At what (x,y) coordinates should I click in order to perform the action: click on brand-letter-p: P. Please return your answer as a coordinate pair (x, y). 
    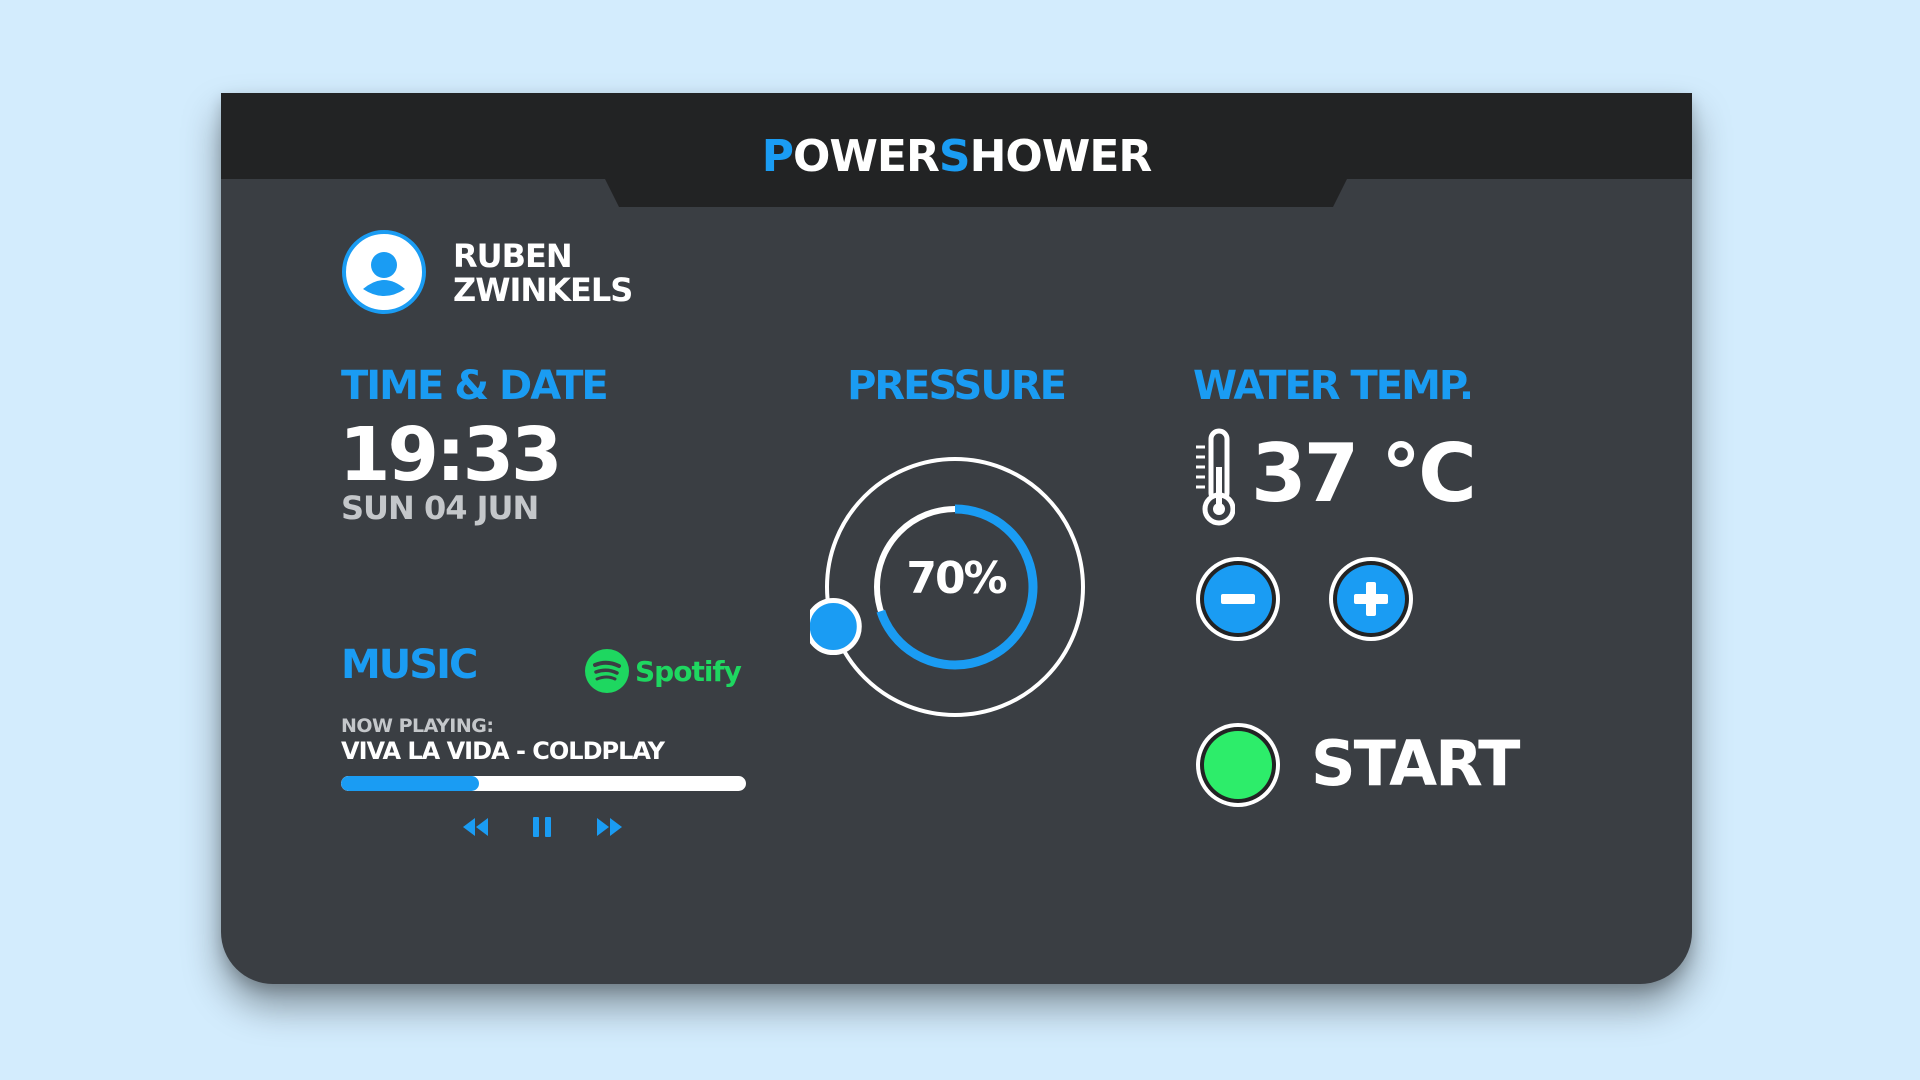
    Looking at the image, I should click on (777, 156).